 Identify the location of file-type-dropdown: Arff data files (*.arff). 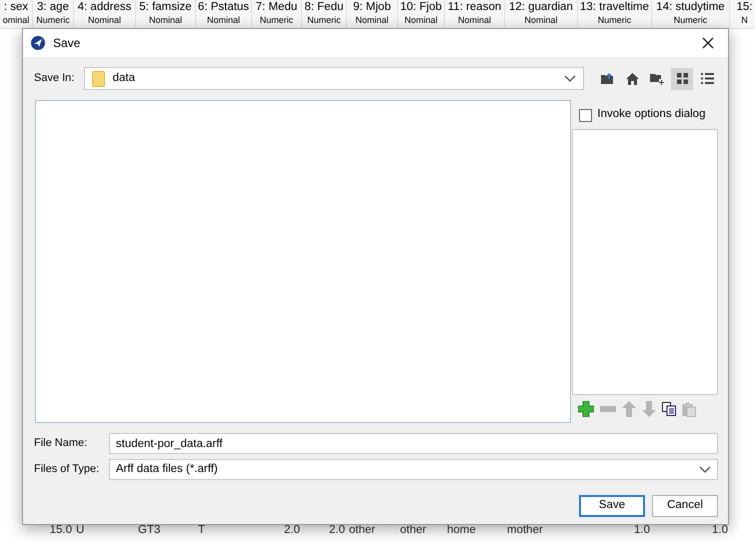
(413, 469).